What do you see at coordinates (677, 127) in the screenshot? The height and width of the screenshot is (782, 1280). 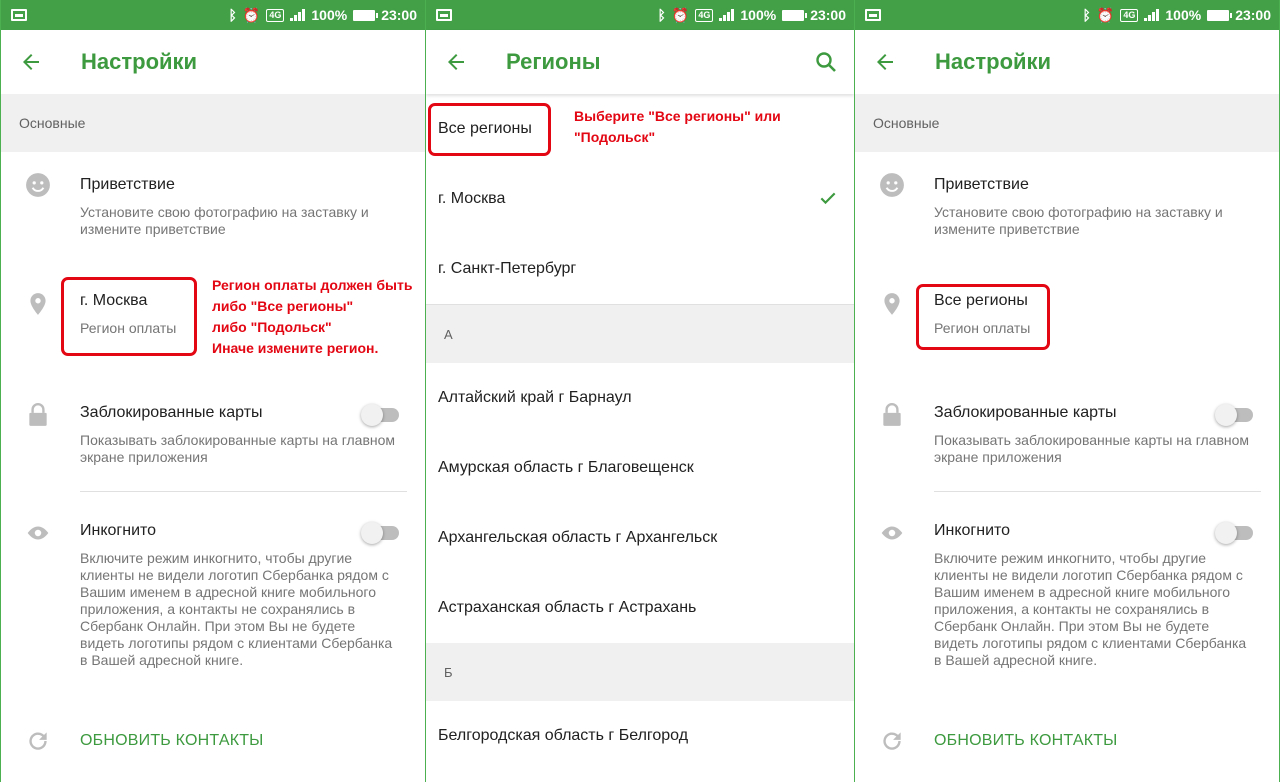 I see `annotation-choose-region: Выберите "Все регионы" или "Подольск"` at bounding box center [677, 127].